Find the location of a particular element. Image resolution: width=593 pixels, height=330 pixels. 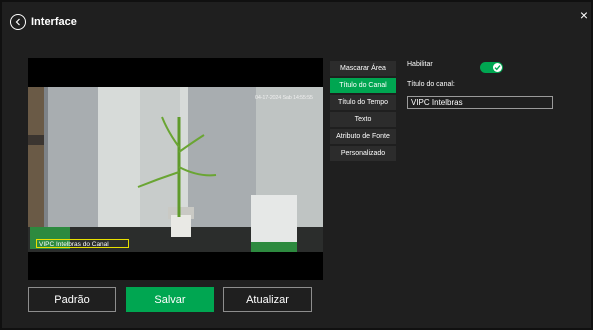

refresh-button: Atualizar is located at coordinates (267, 299).